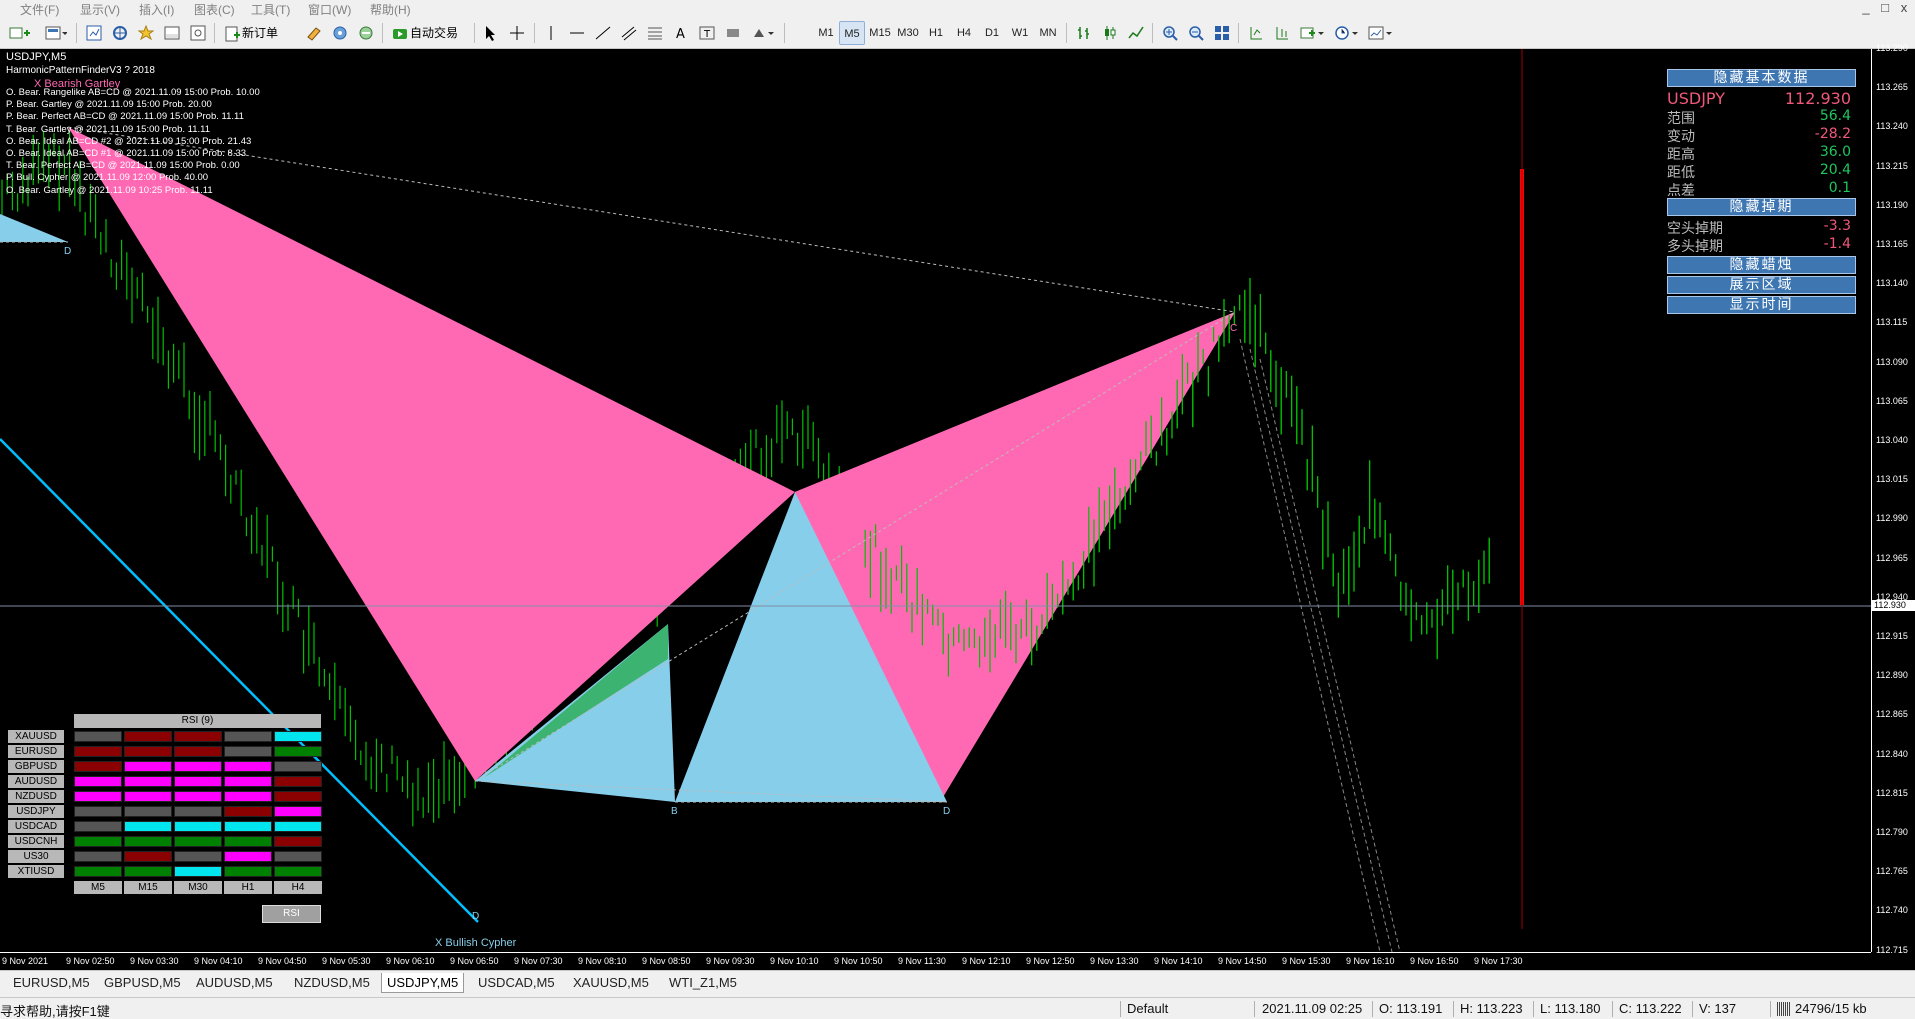 This screenshot has height=1019, width=1915. Describe the element at coordinates (98, 887) in the screenshot. I see `rsi-timeframe-label: M5` at that location.